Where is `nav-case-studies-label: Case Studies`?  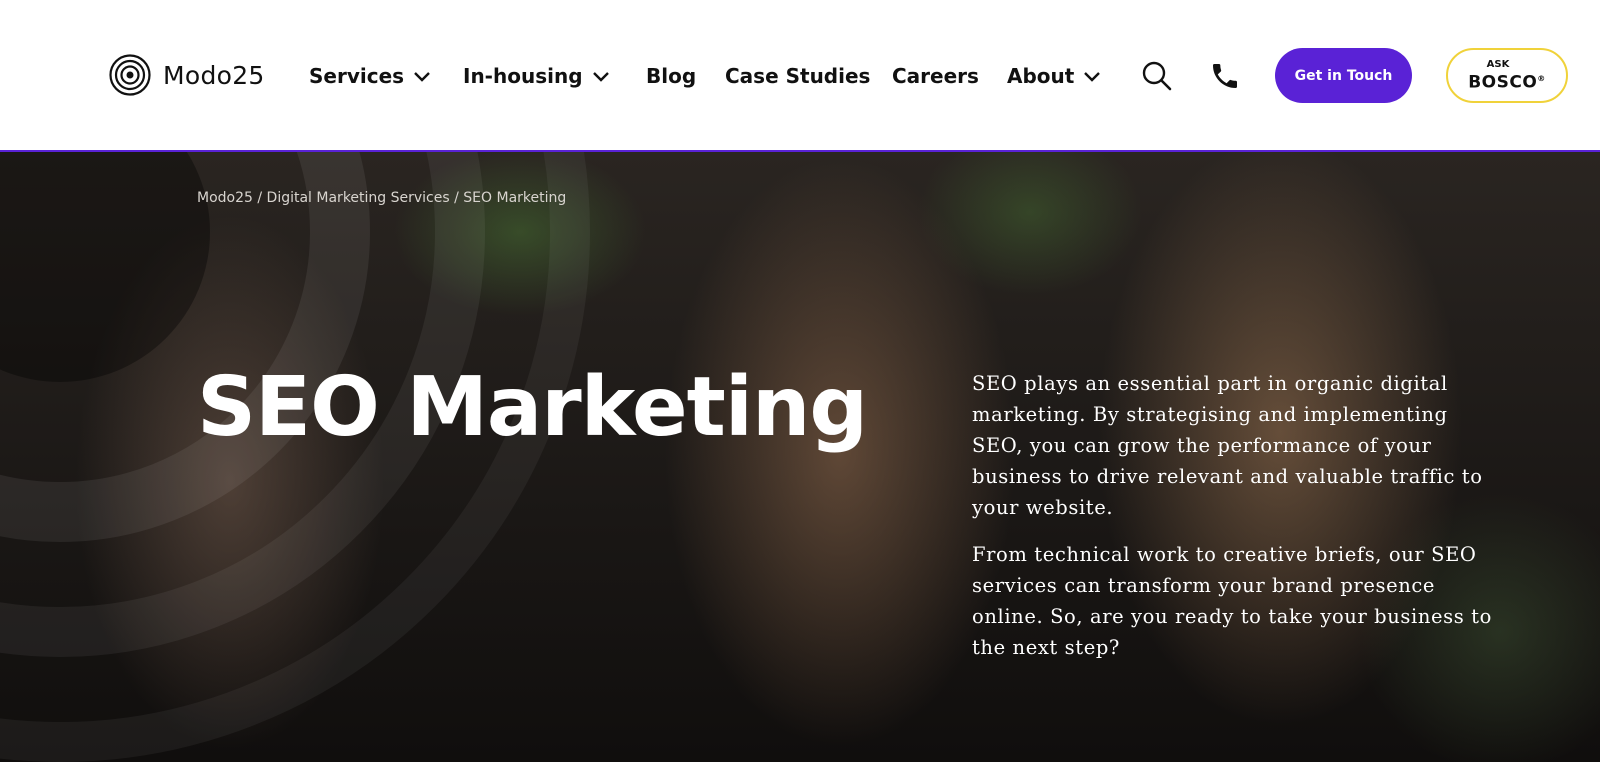
nav-case-studies-label: Case Studies is located at coordinates (798, 76).